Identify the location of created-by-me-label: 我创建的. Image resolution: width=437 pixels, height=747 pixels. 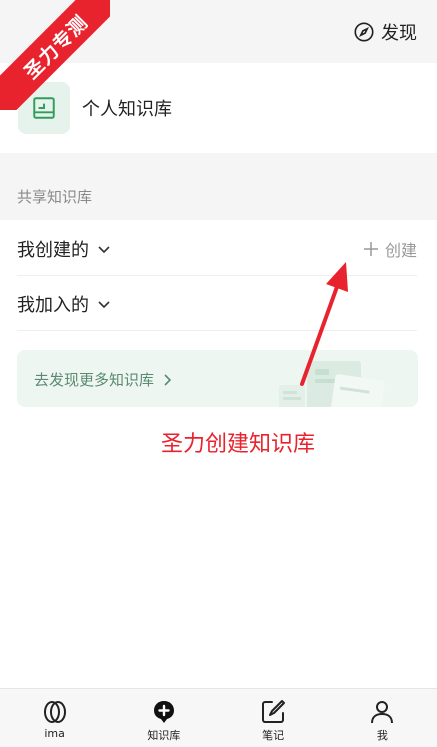
(53, 250).